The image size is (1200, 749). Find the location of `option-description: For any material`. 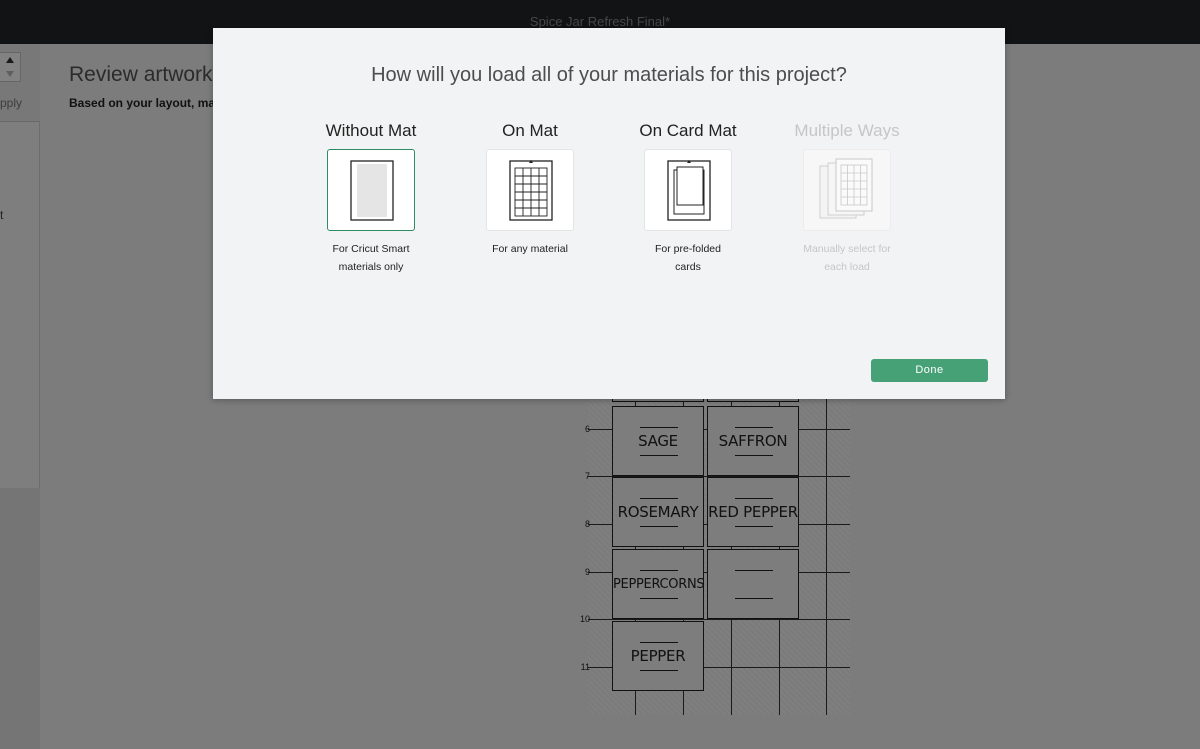

option-description: For any material is located at coordinates (530, 249).